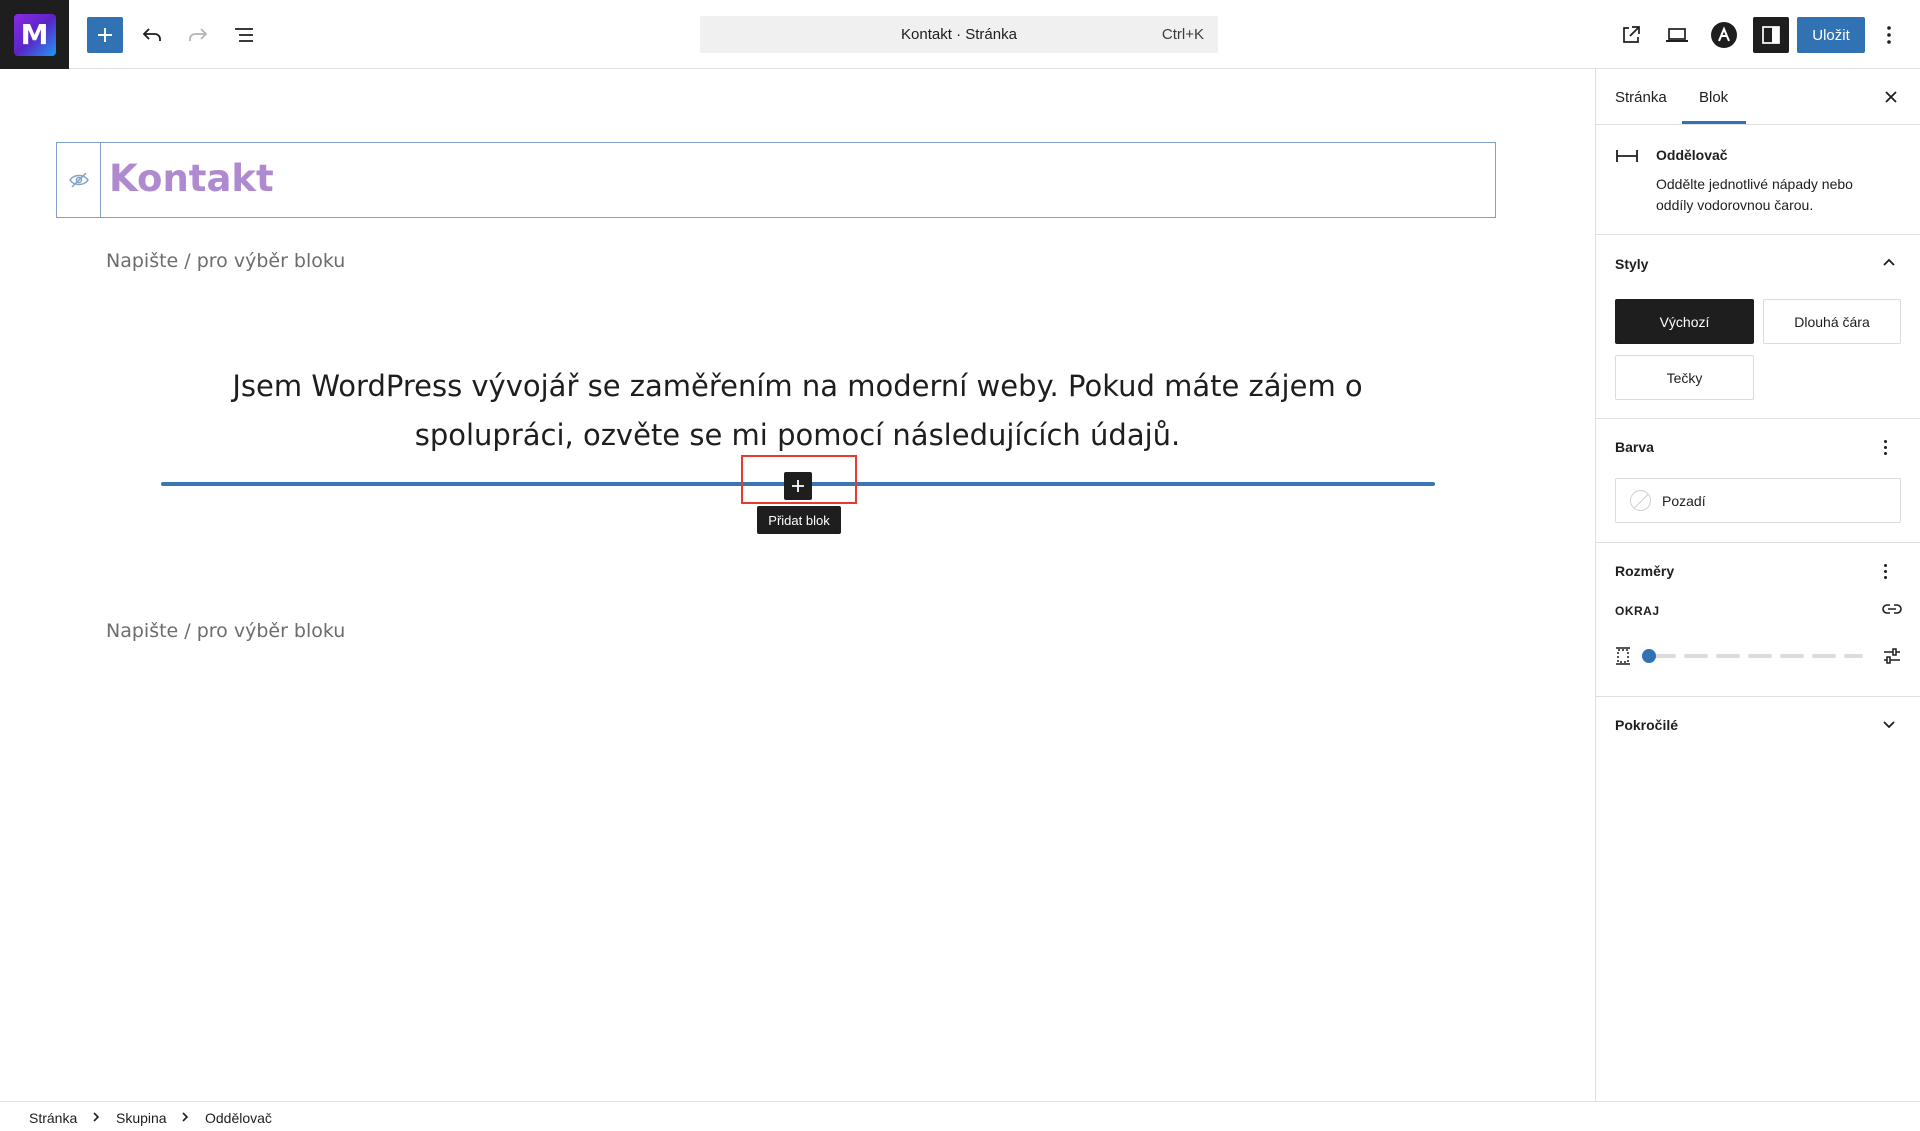 This screenshot has width=1920, height=1131. What do you see at coordinates (1645, 571) in the screenshot?
I see `dimensions-panel-title: Rozměry` at bounding box center [1645, 571].